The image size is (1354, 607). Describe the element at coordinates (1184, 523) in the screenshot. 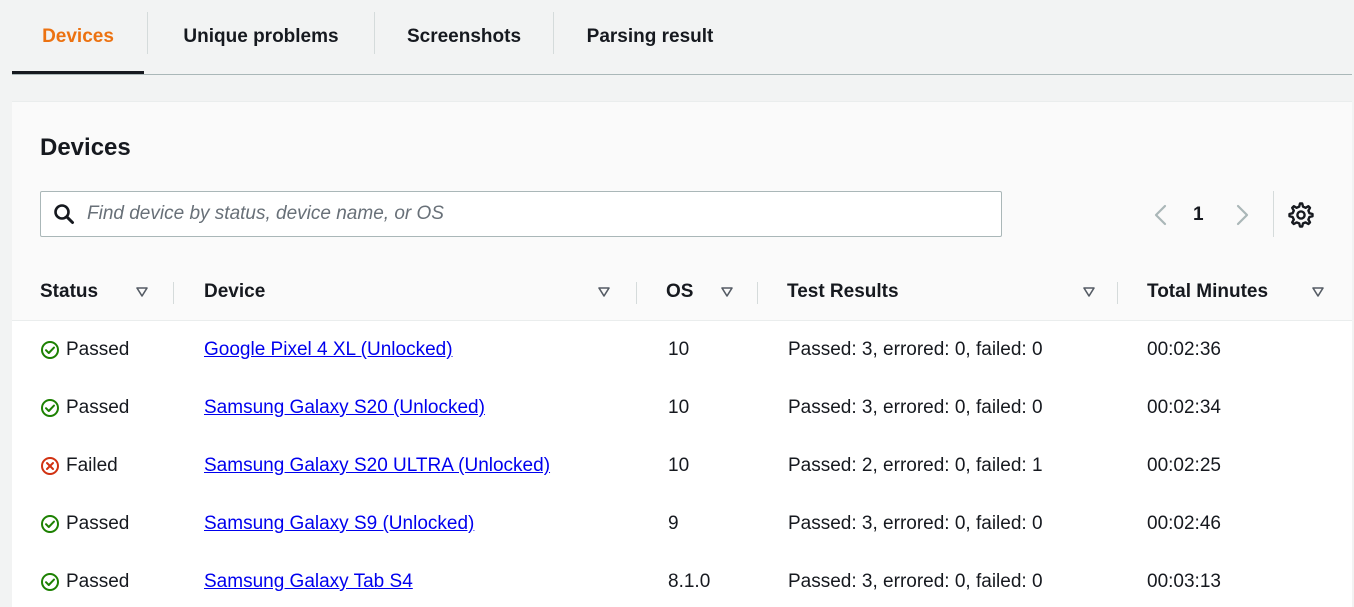

I see `total-minutes-cell: 00:02:46` at that location.